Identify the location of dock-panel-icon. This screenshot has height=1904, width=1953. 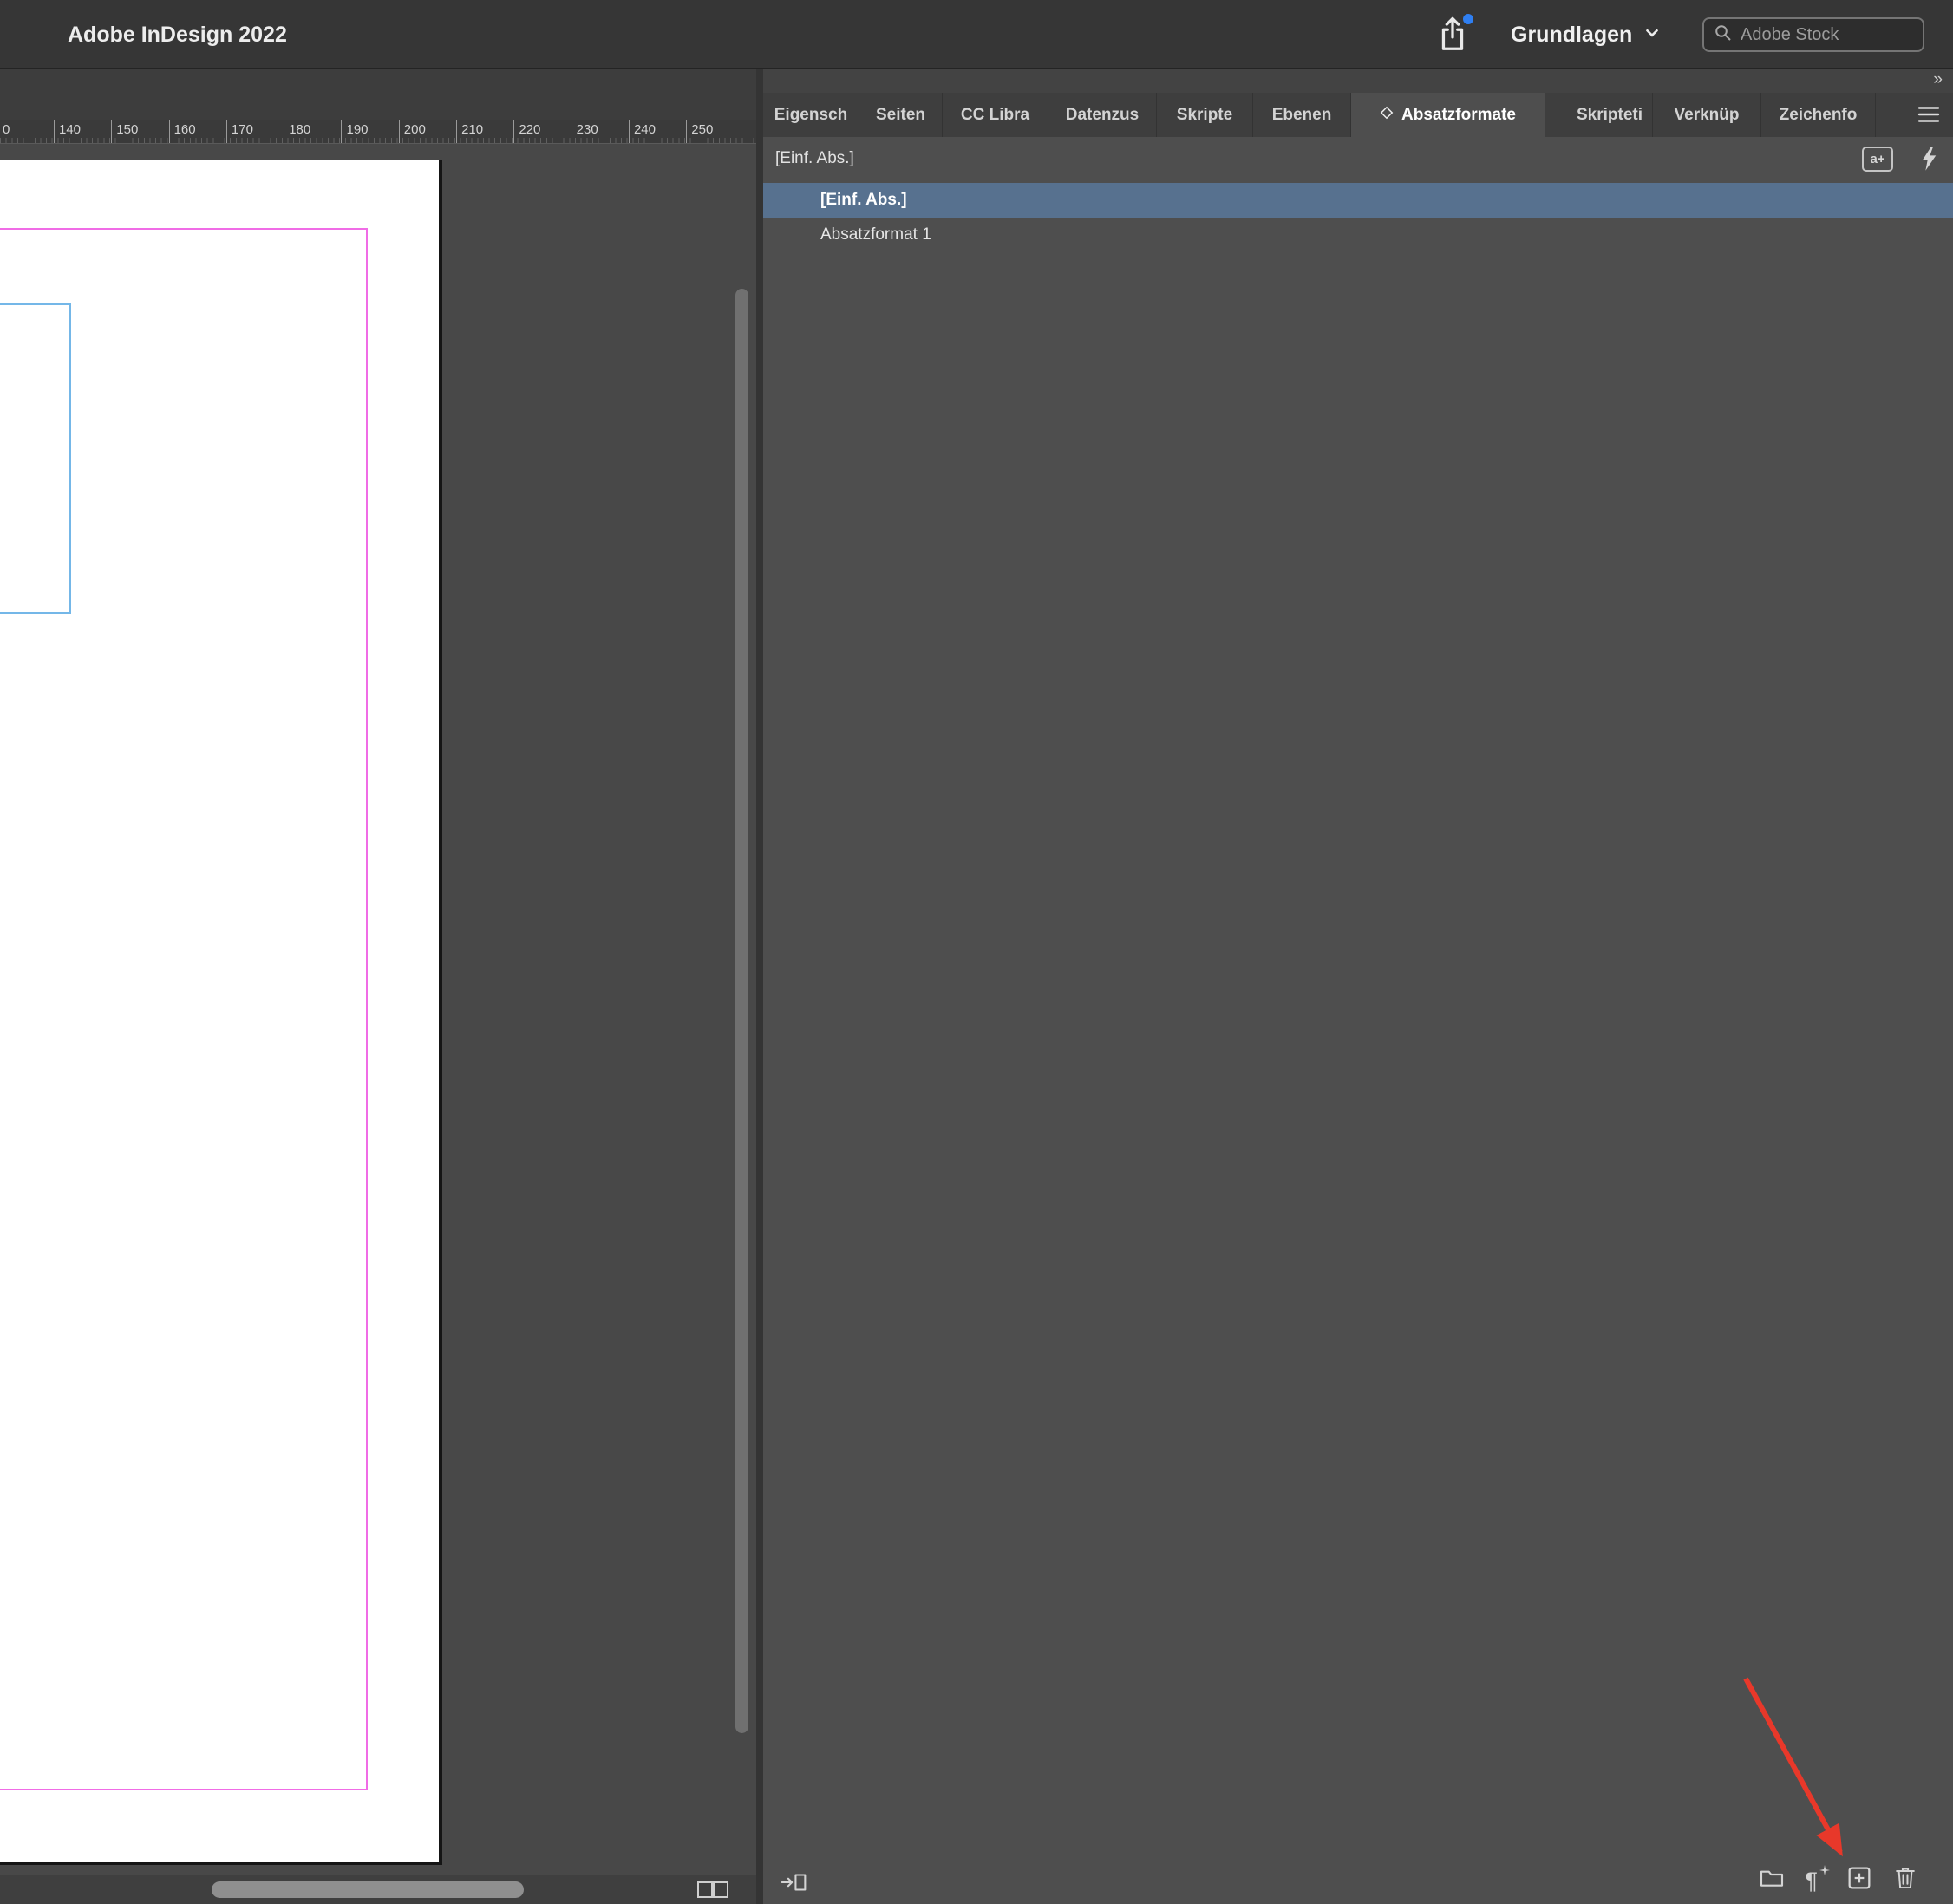
(793, 1882).